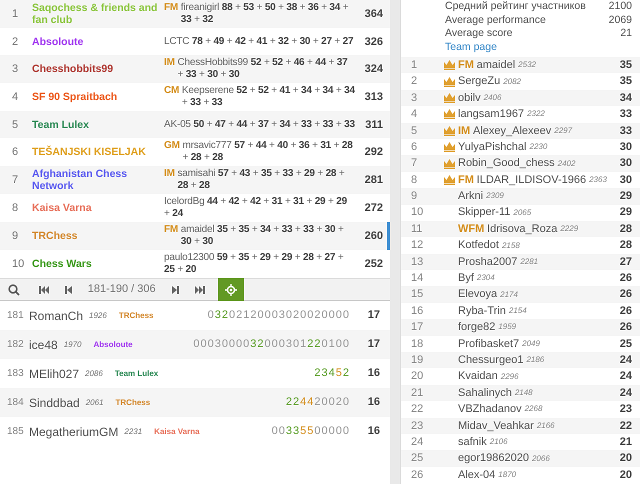 The image size is (640, 484). I want to click on player-name: Prosha2007, so click(488, 262).